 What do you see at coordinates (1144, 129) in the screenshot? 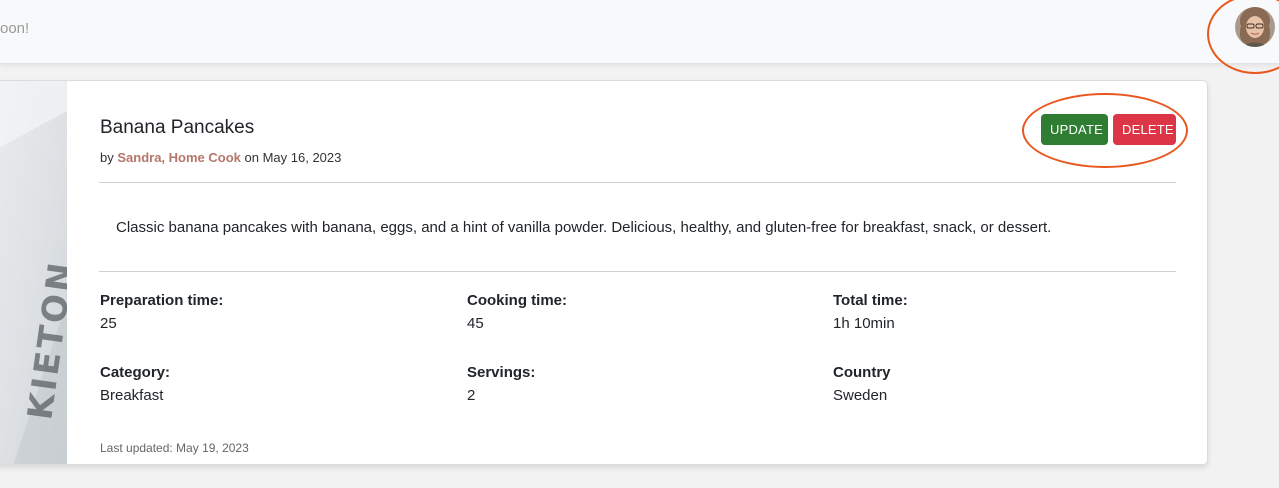
I see `delete-button: DELETE` at bounding box center [1144, 129].